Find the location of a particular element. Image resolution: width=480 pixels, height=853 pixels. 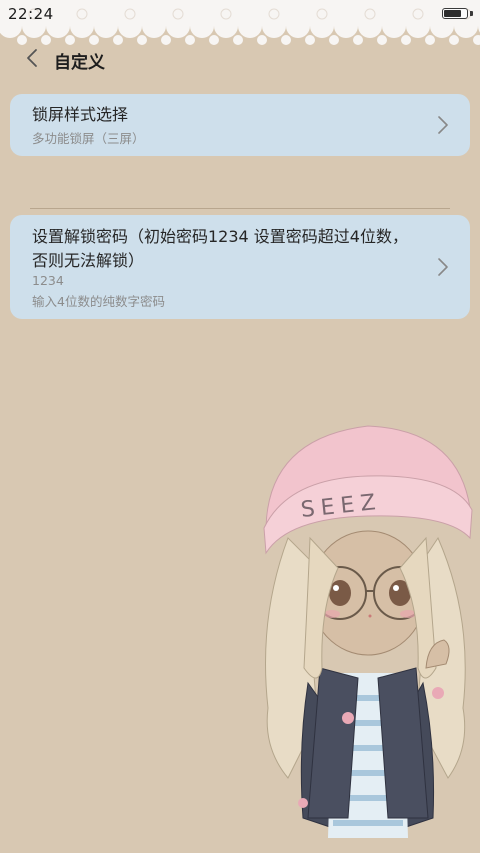

battery-tip is located at coordinates (471, 13).